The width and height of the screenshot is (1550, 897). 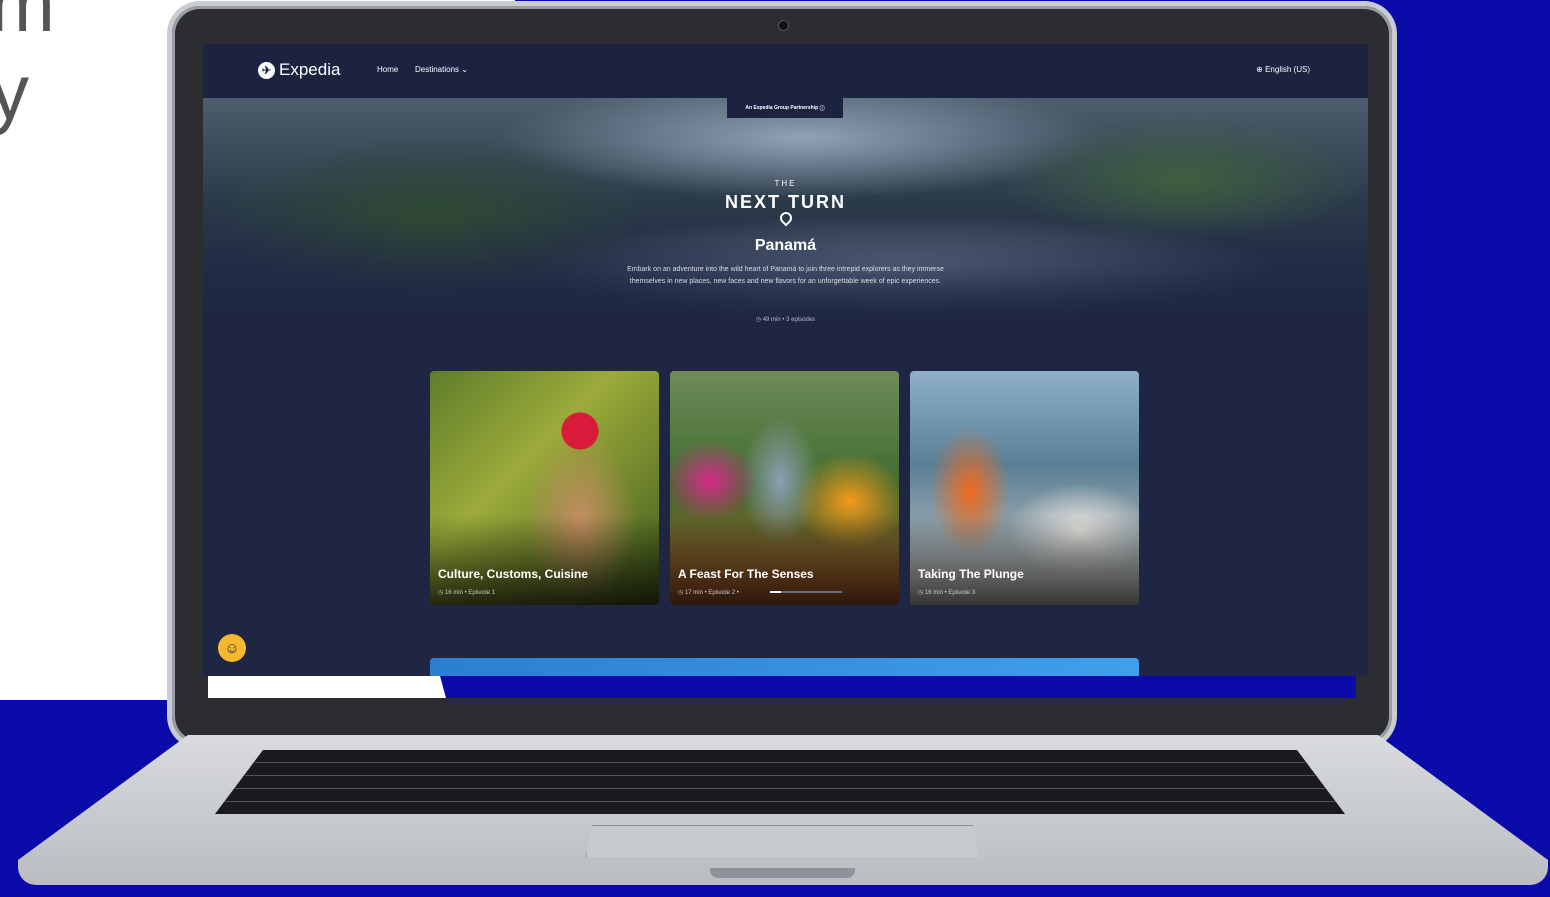 What do you see at coordinates (947, 593) in the screenshot?
I see `episode-meta: ◷ 16 min • Episode 3` at bounding box center [947, 593].